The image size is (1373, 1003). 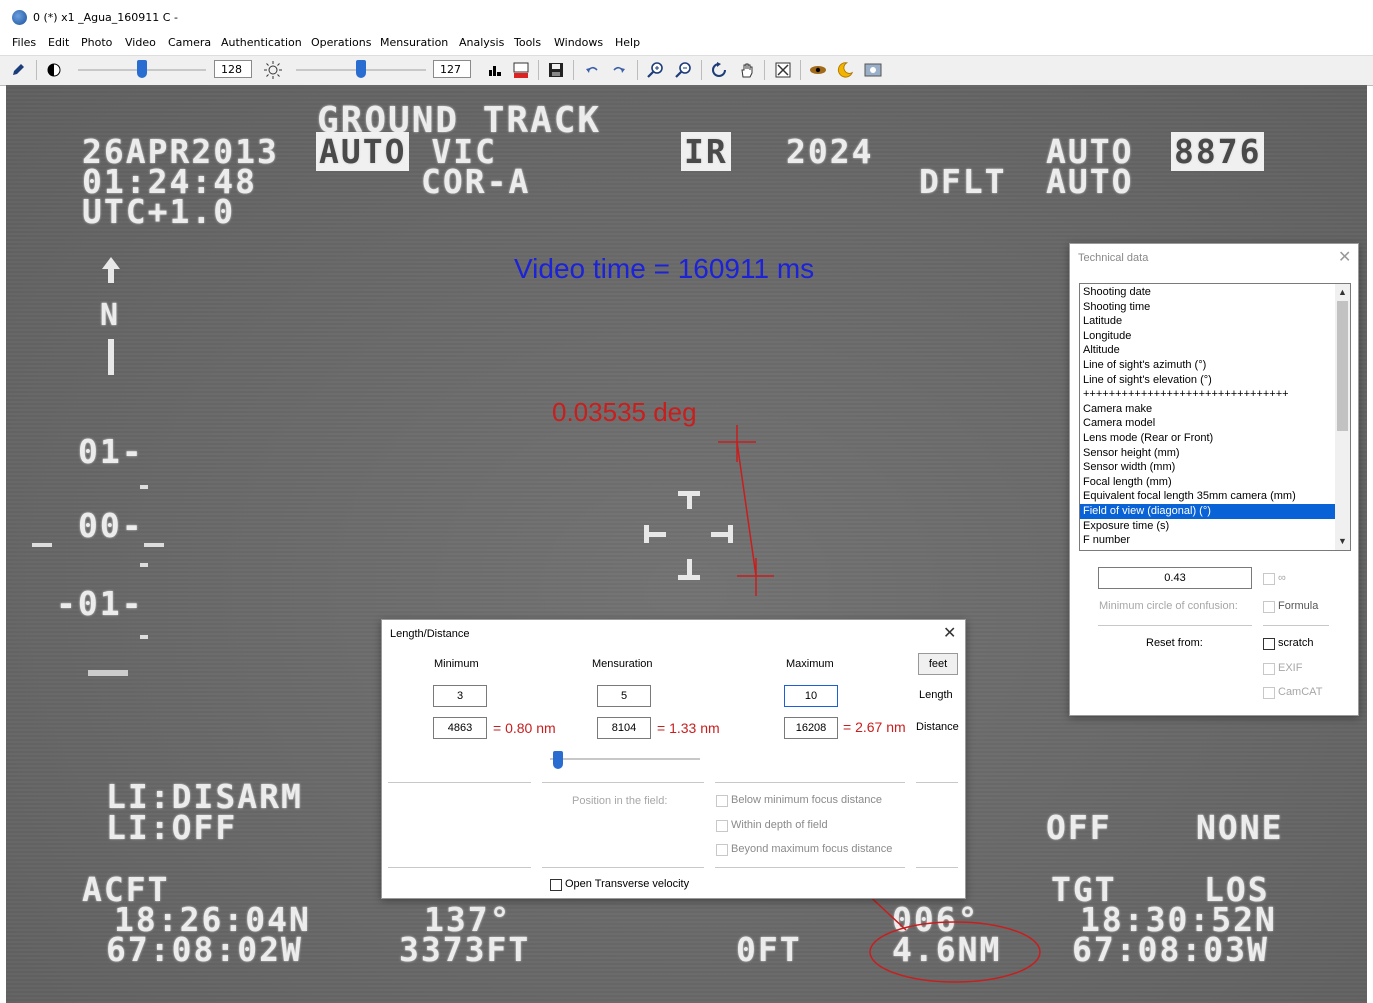 I want to click on menu-mensuration: Mensuration, so click(x=414, y=42).